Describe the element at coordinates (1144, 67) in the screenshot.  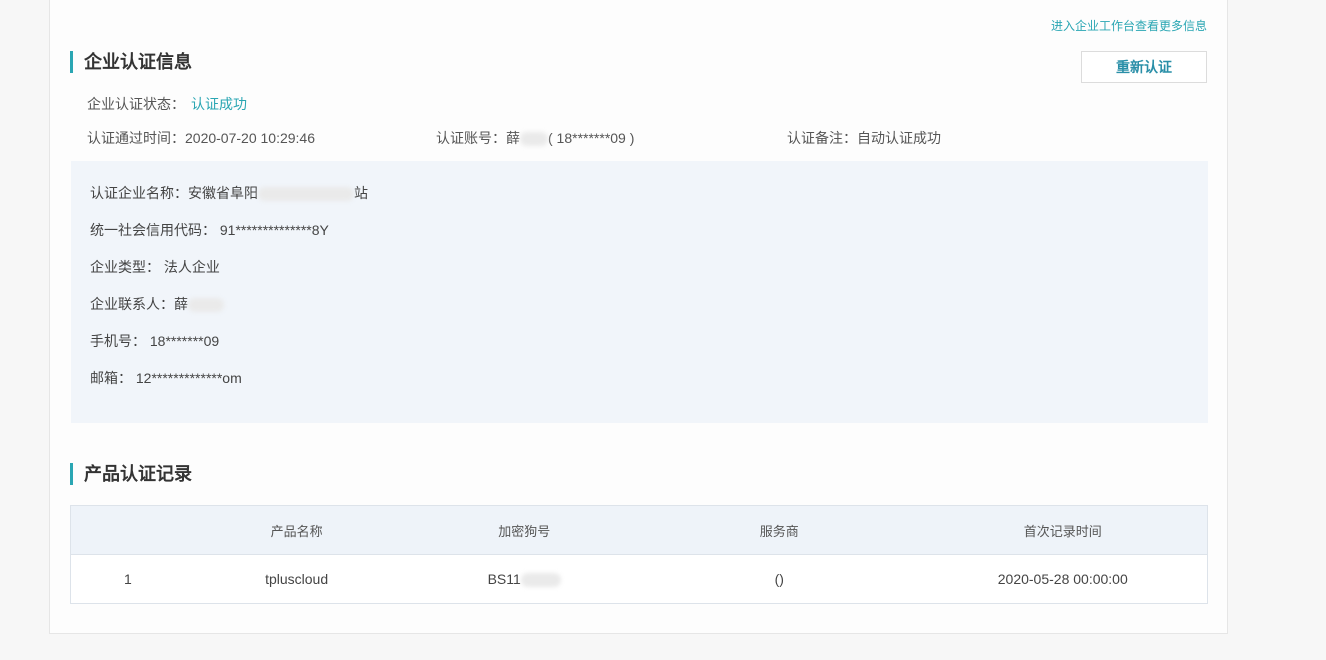
I see `reauth-button: 重新认证` at that location.